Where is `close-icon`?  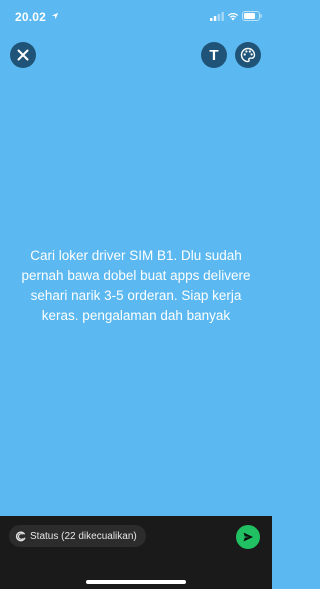
close-icon is located at coordinates (23, 55).